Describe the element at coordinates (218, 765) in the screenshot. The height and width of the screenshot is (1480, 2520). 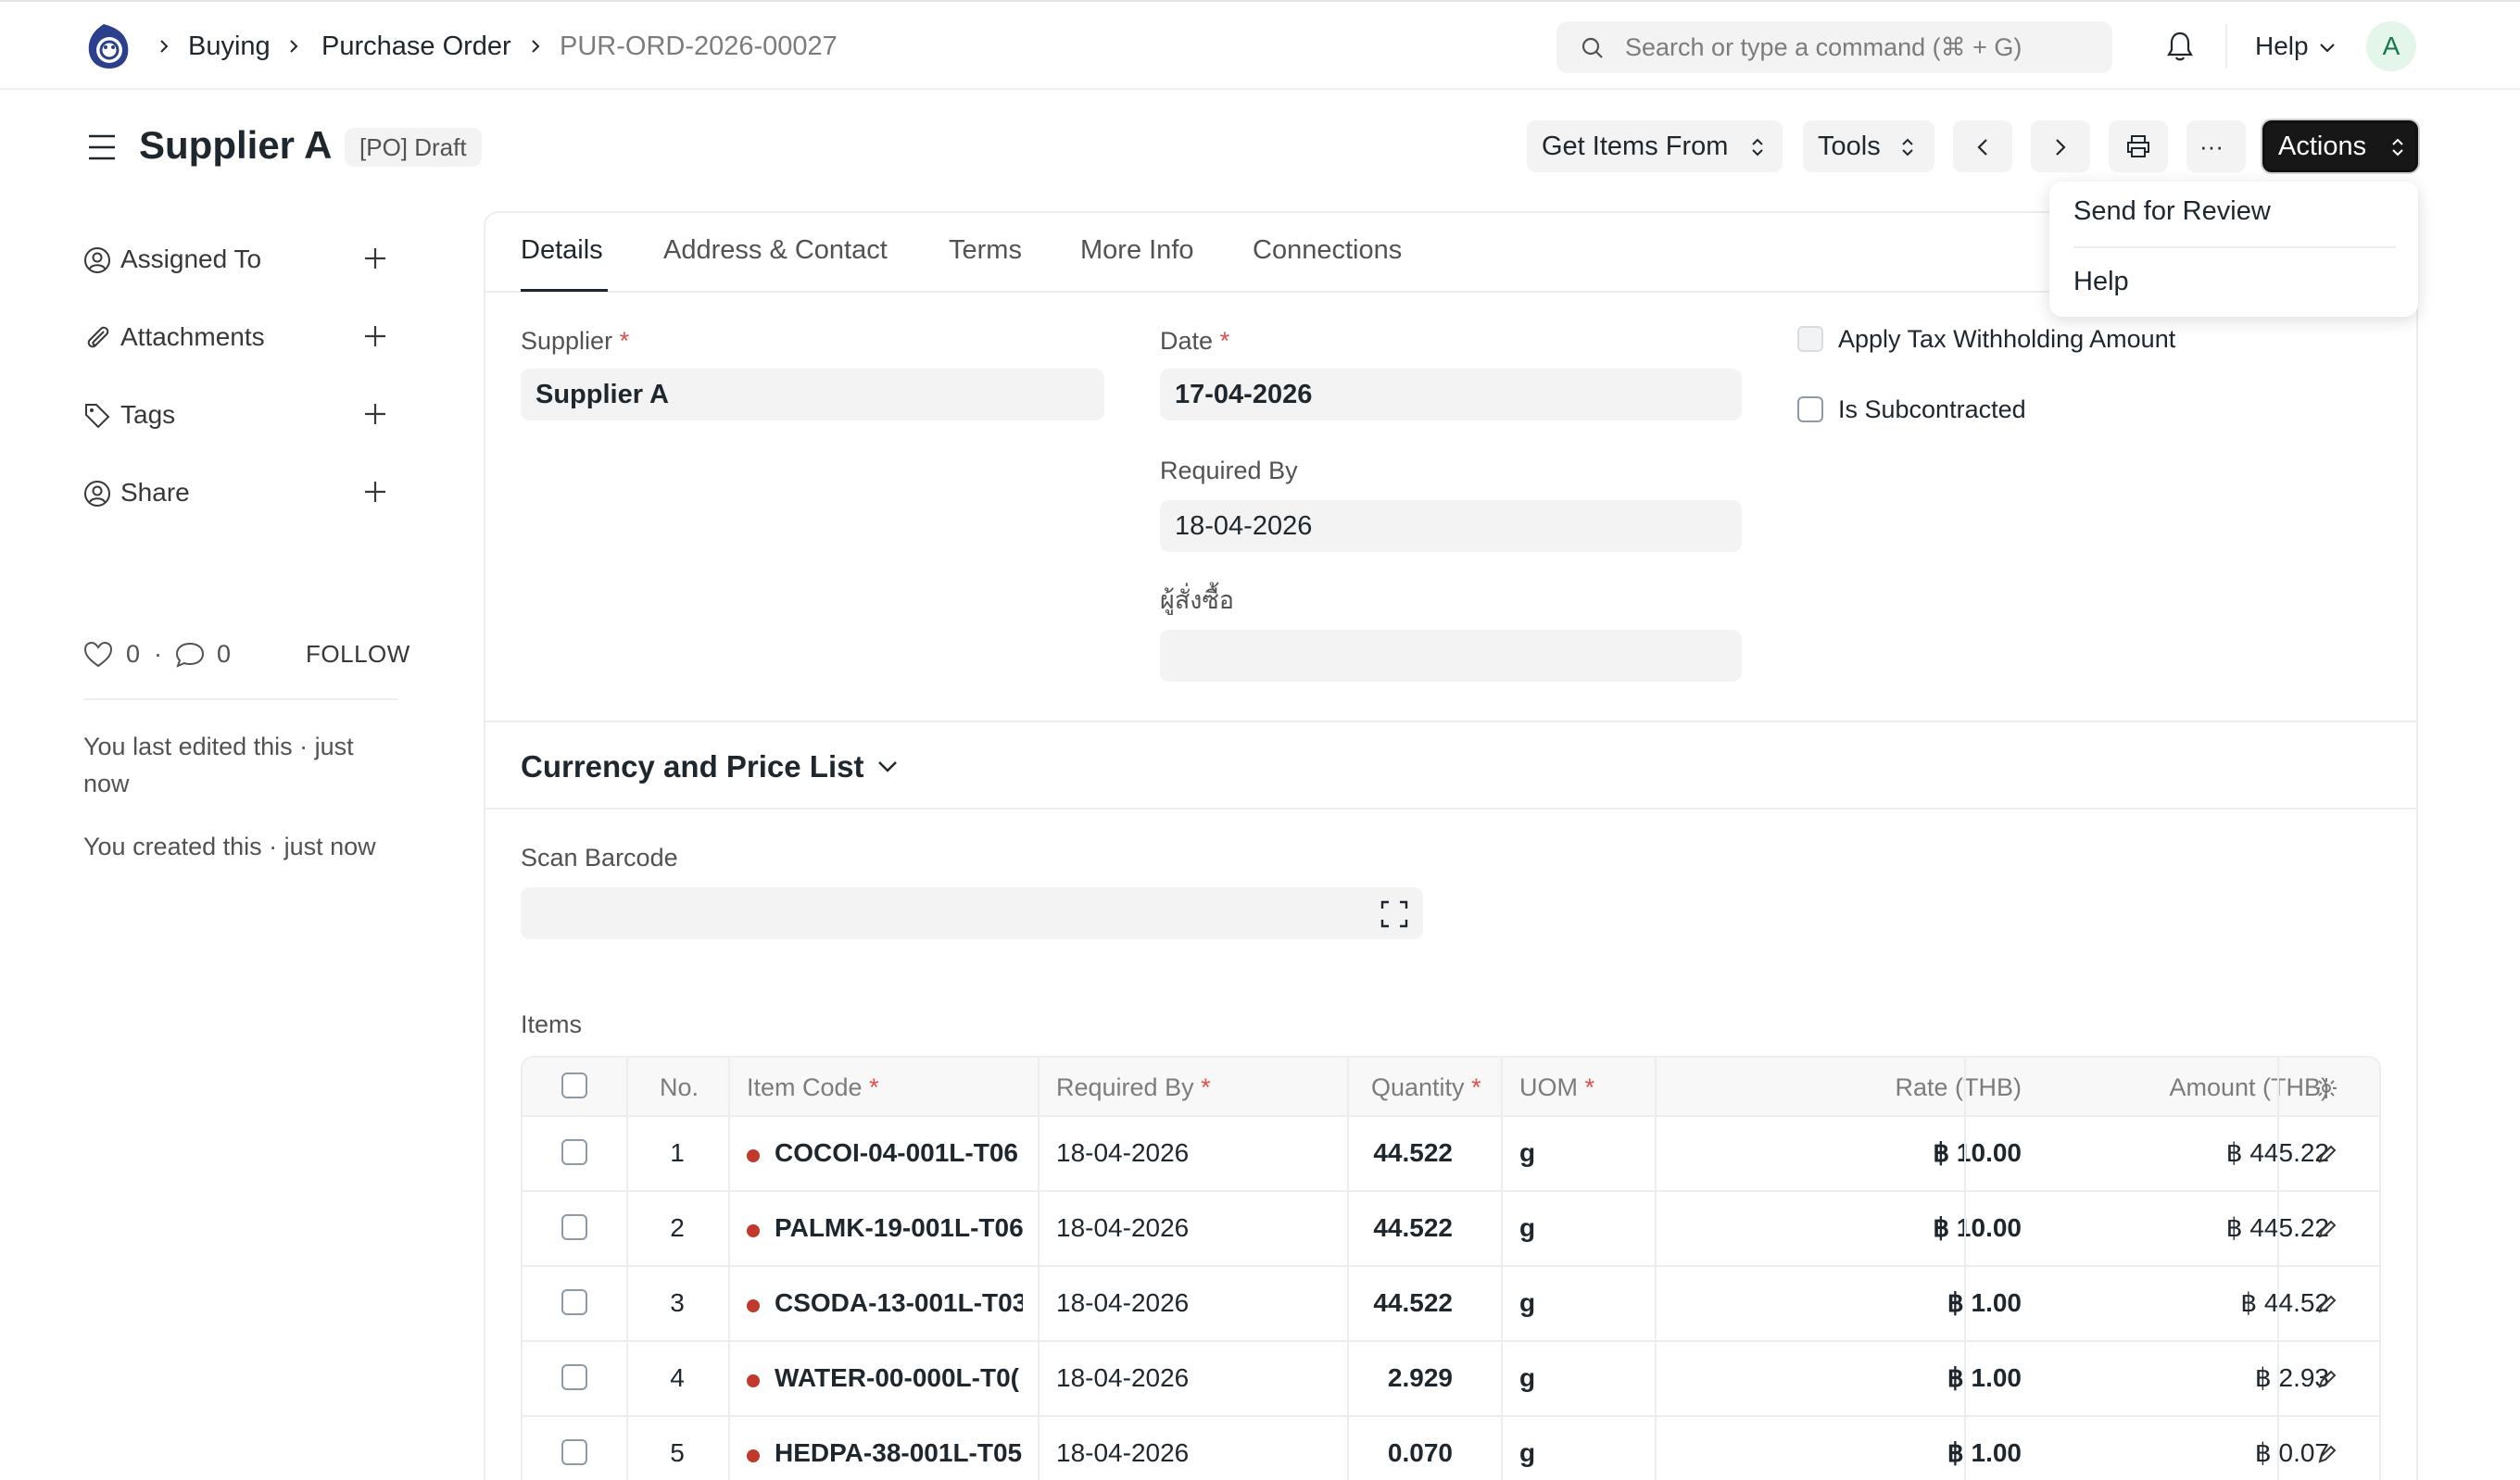
I see `activity-last-edited: You last edited this · just now` at that location.